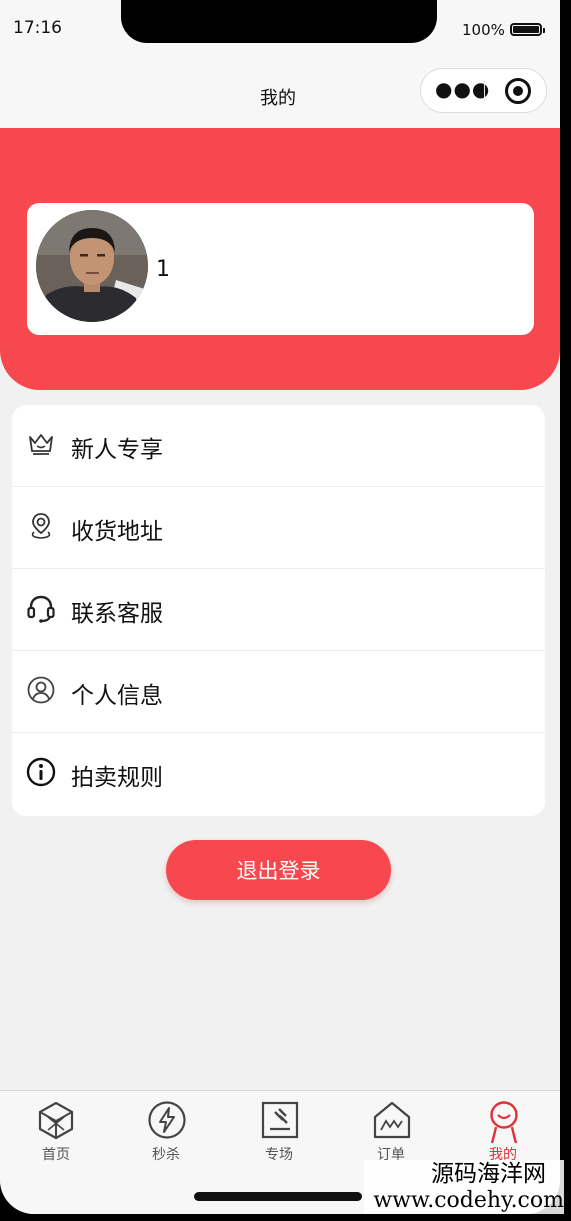 The width and height of the screenshot is (571, 1221). I want to click on menu-item-label: 新人专享, so click(117, 450).